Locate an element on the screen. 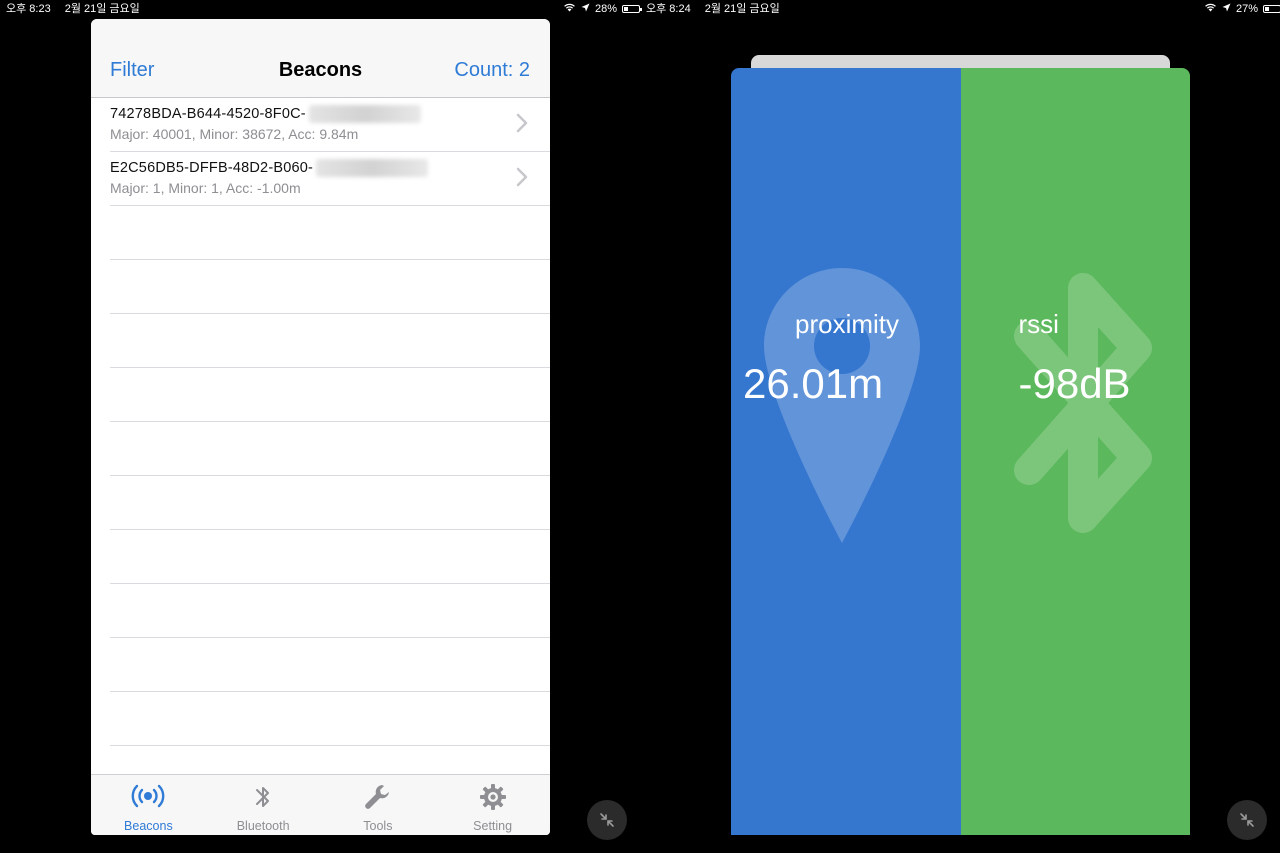 The width and height of the screenshot is (1280, 853). tab-label: Setting is located at coordinates (493, 826).